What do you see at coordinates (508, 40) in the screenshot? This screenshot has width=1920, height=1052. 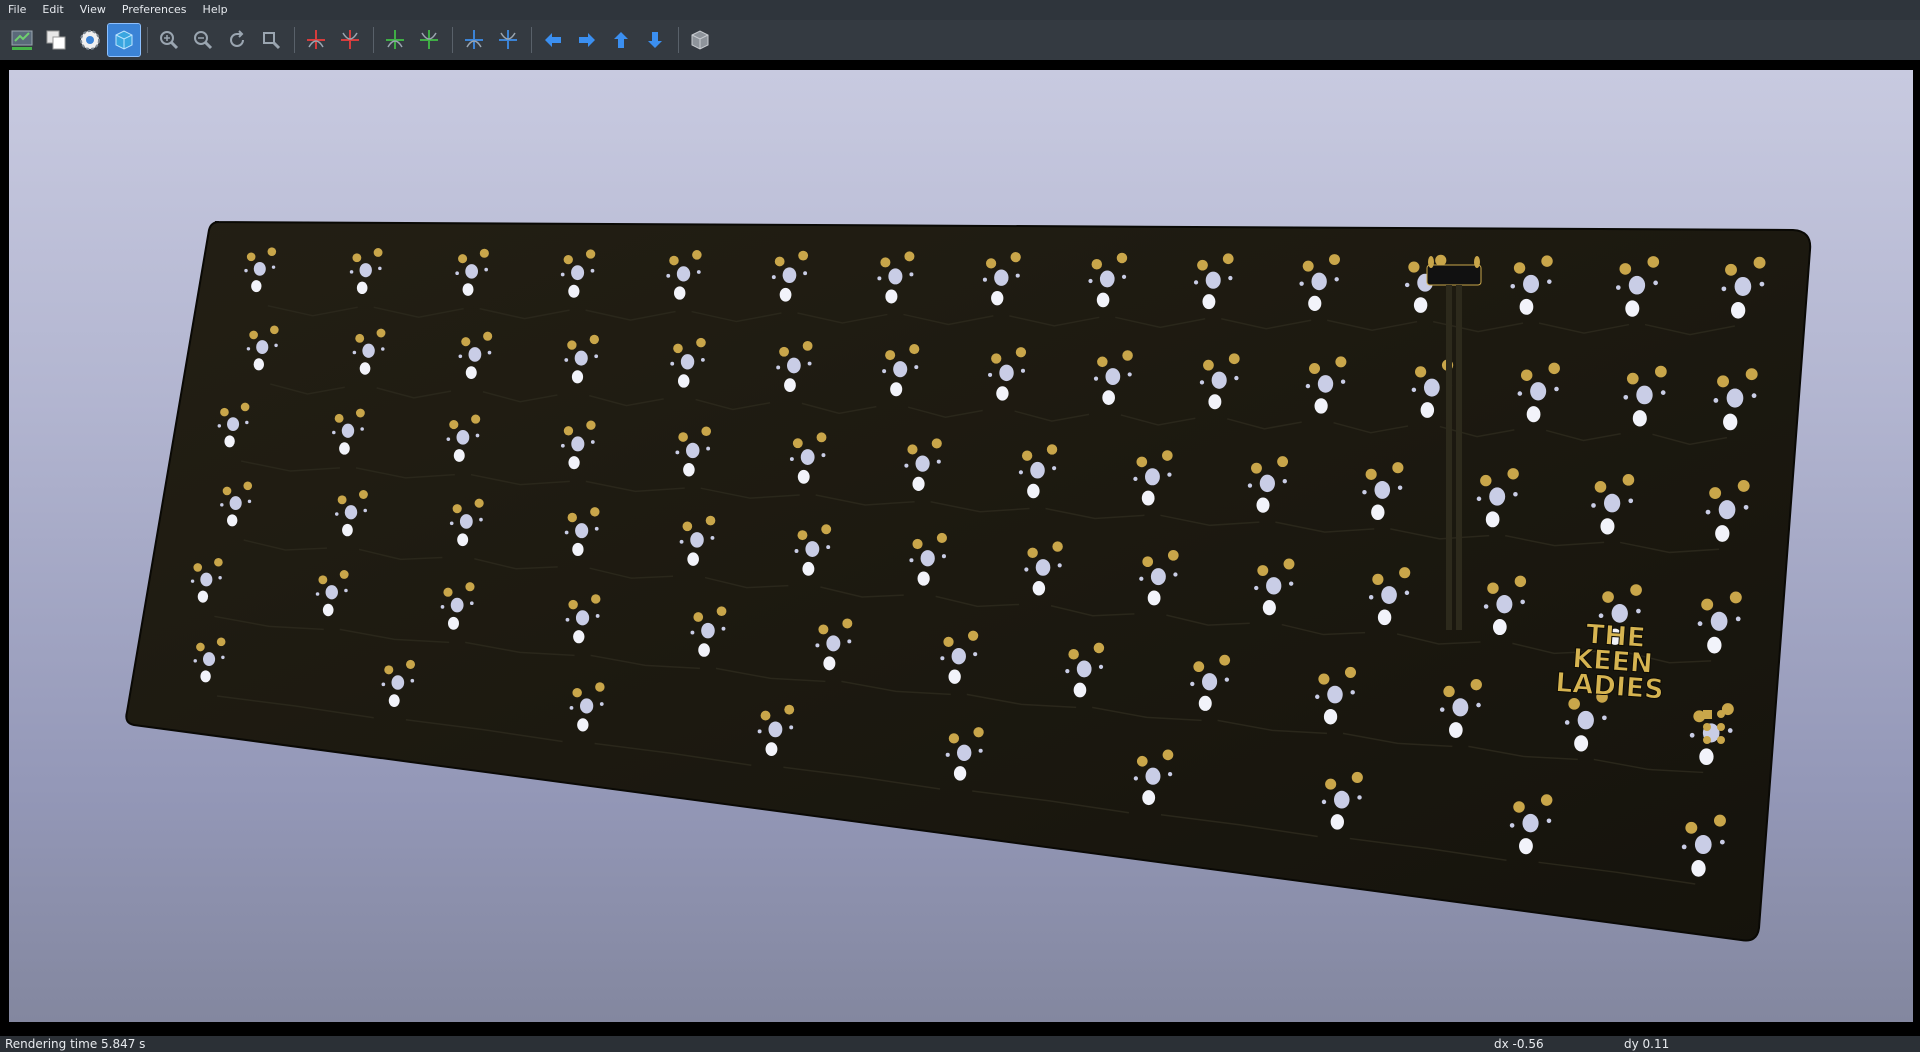 I see `rotate-z-ccw-button` at bounding box center [508, 40].